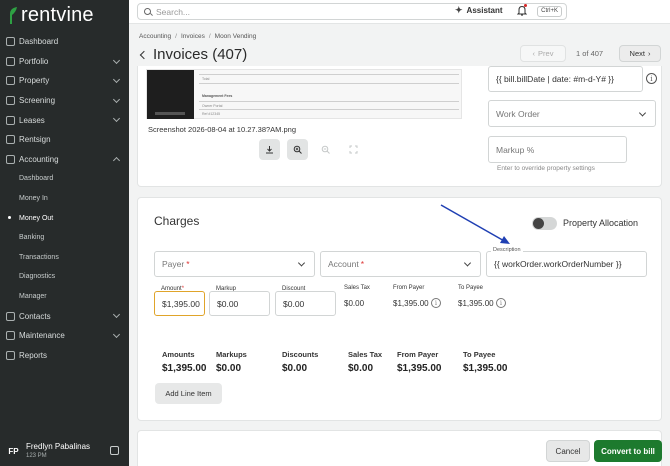 This screenshot has height=466, width=670. I want to click on convert-to-bill-button: Convert to bill, so click(628, 451).